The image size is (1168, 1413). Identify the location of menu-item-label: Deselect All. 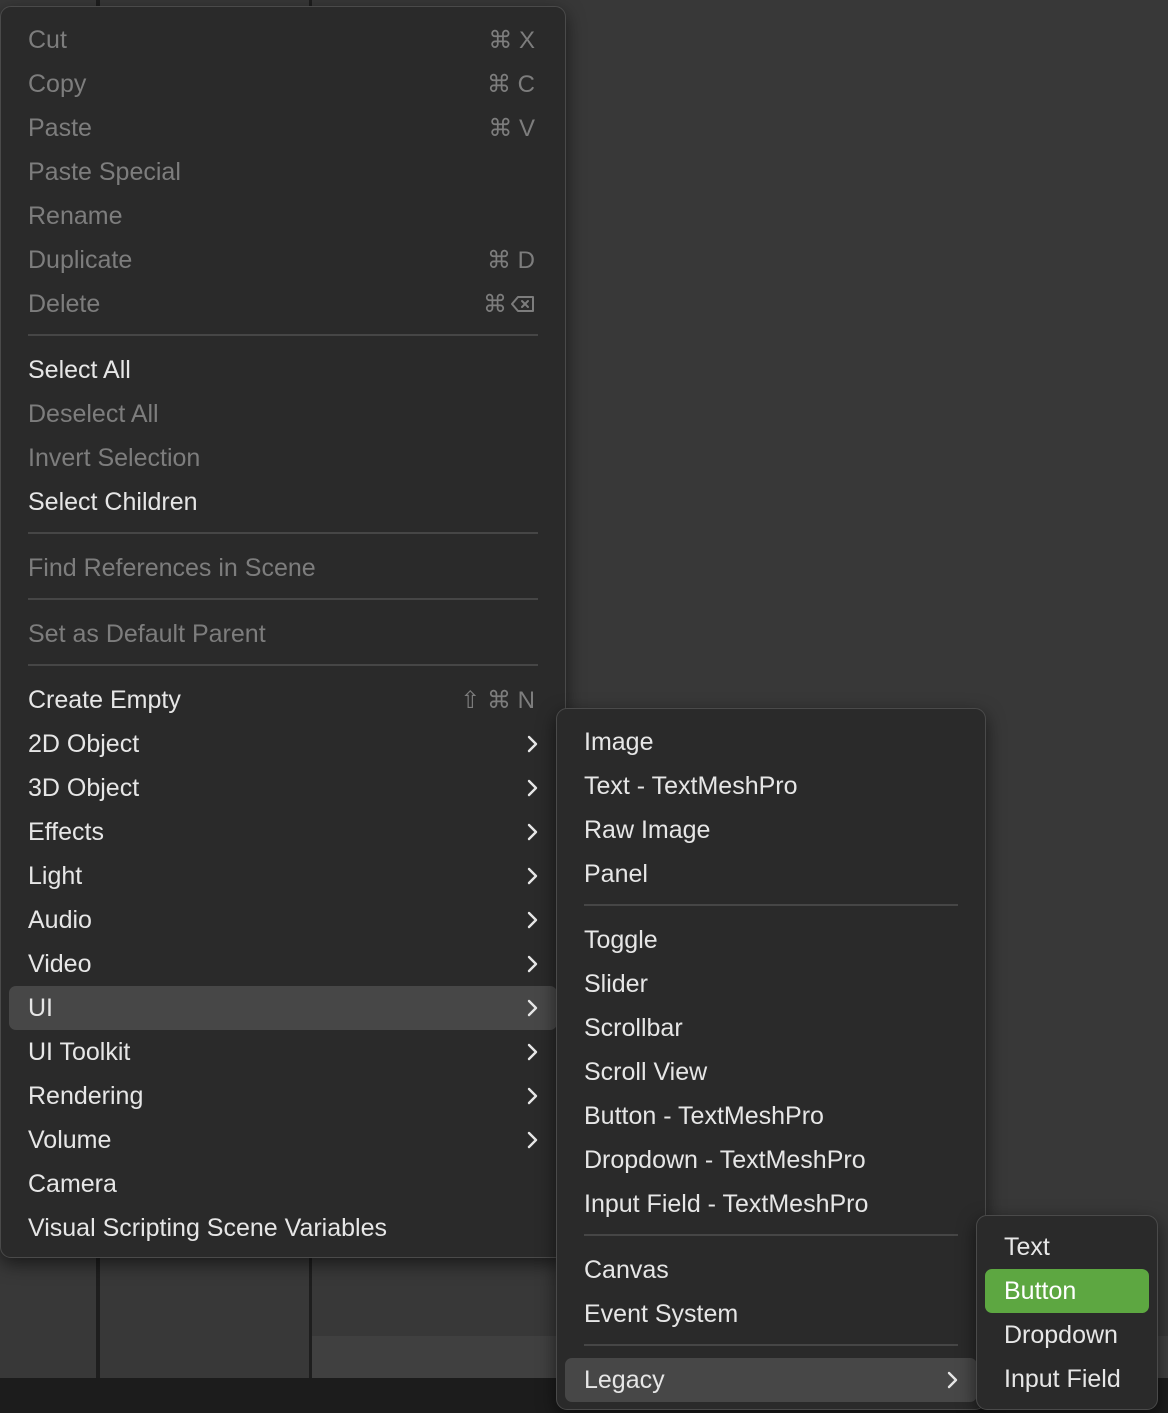
(93, 413).